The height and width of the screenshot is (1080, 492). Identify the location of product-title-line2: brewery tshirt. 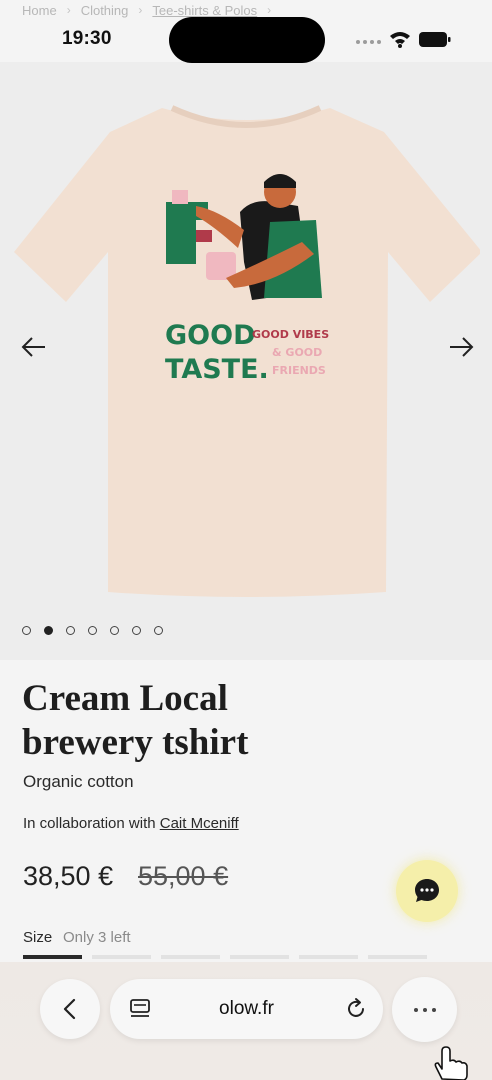
(135, 742).